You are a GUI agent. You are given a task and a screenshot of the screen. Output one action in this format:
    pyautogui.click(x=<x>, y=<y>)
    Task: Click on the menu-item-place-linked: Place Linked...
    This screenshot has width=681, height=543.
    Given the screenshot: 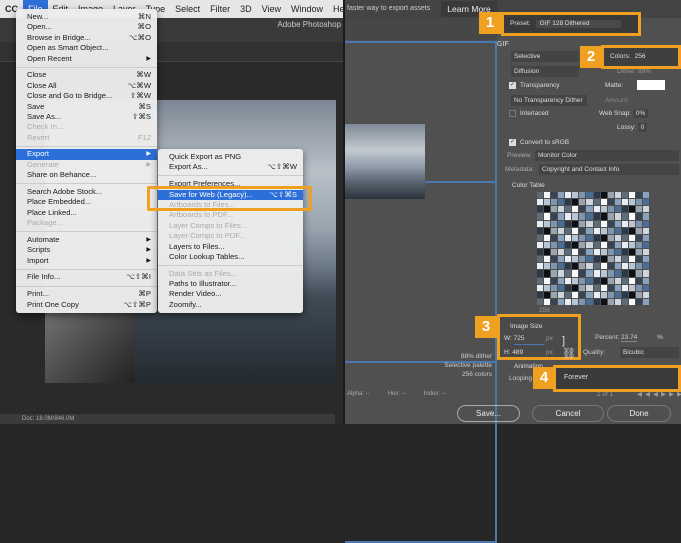 What is the action you would take?
    pyautogui.click(x=86, y=213)
    